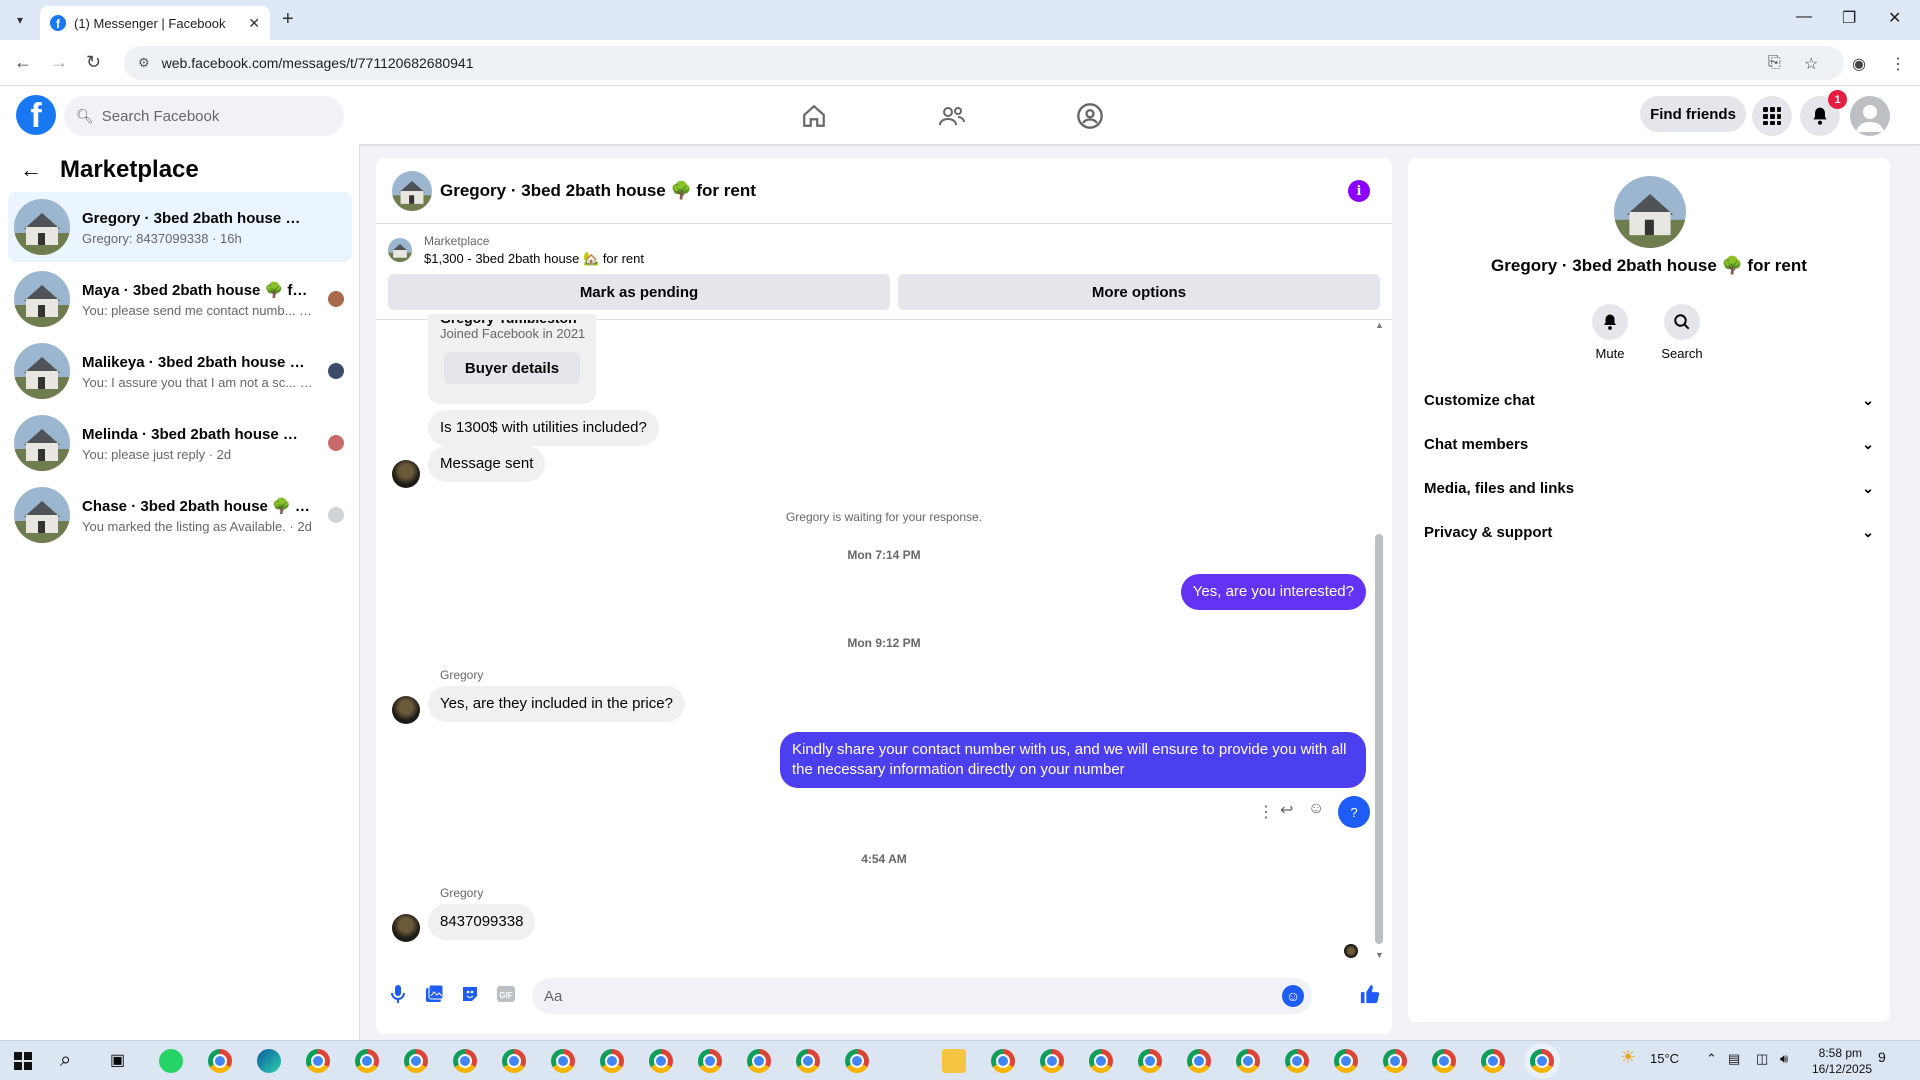  I want to click on chat-title: Gregory · 3bed 2bath house 🌳 for rent, so click(598, 191).